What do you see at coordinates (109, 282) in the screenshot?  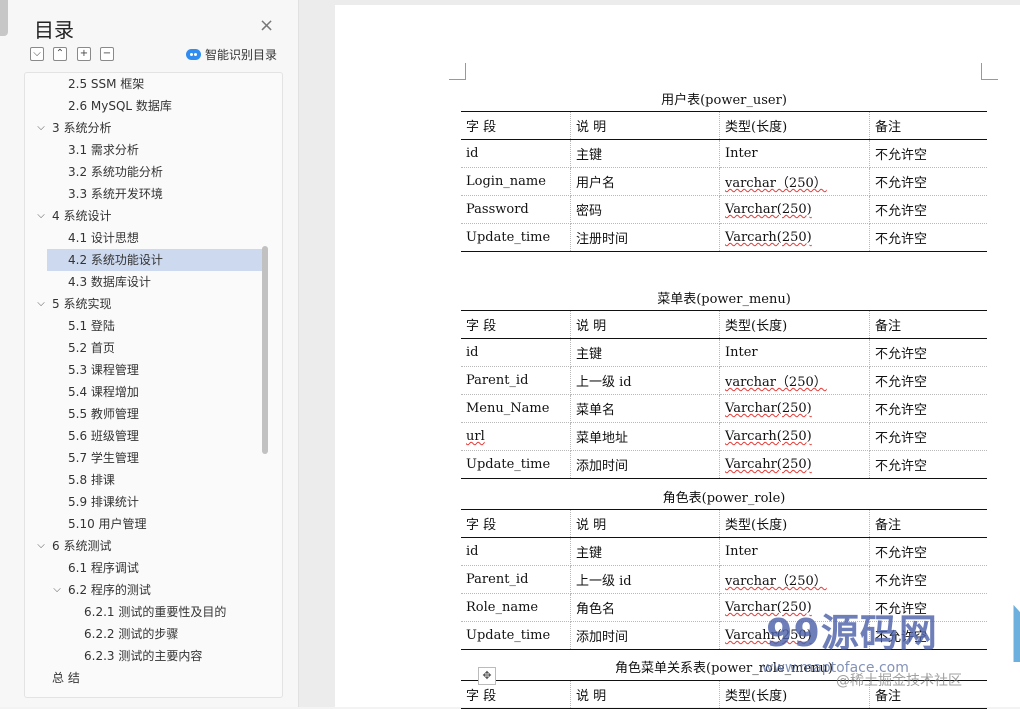 I see `toc-item-label: 4.3 数据库设计` at bounding box center [109, 282].